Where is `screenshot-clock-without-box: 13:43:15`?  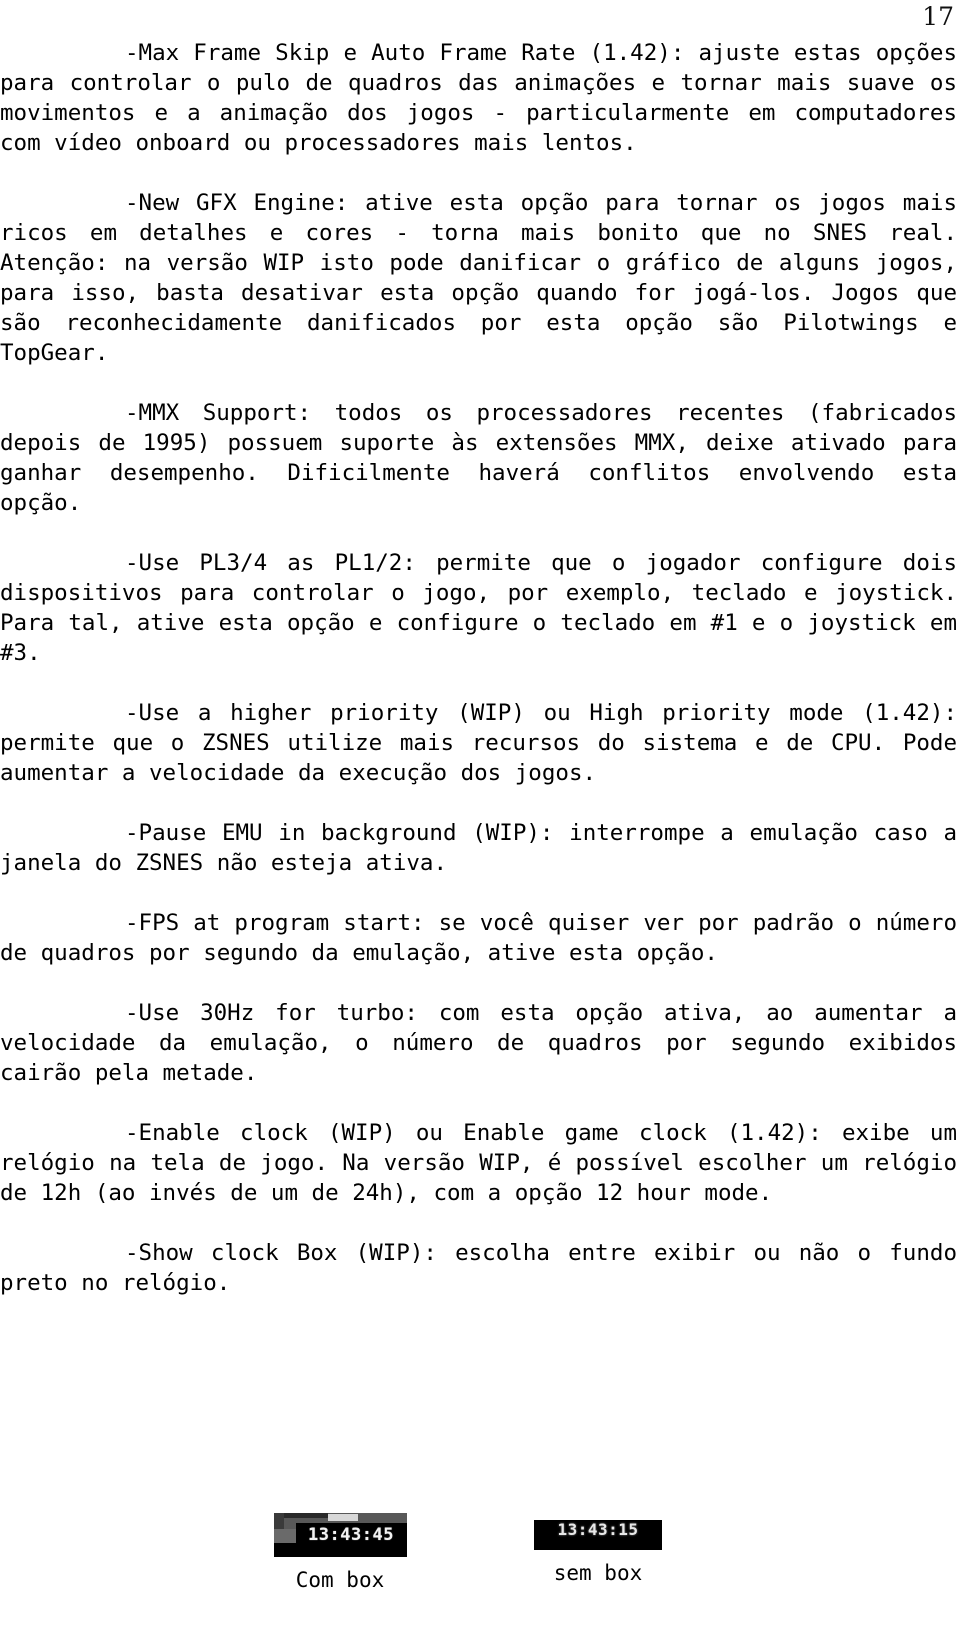
screenshot-clock-without-box: 13:43:15 is located at coordinates (598, 1535).